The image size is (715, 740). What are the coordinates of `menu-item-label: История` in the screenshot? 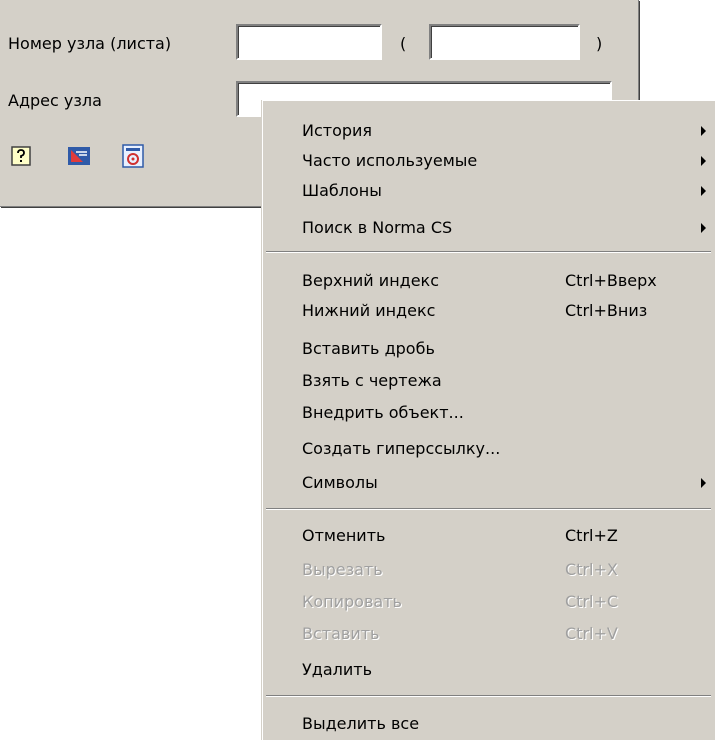 It's located at (337, 130).